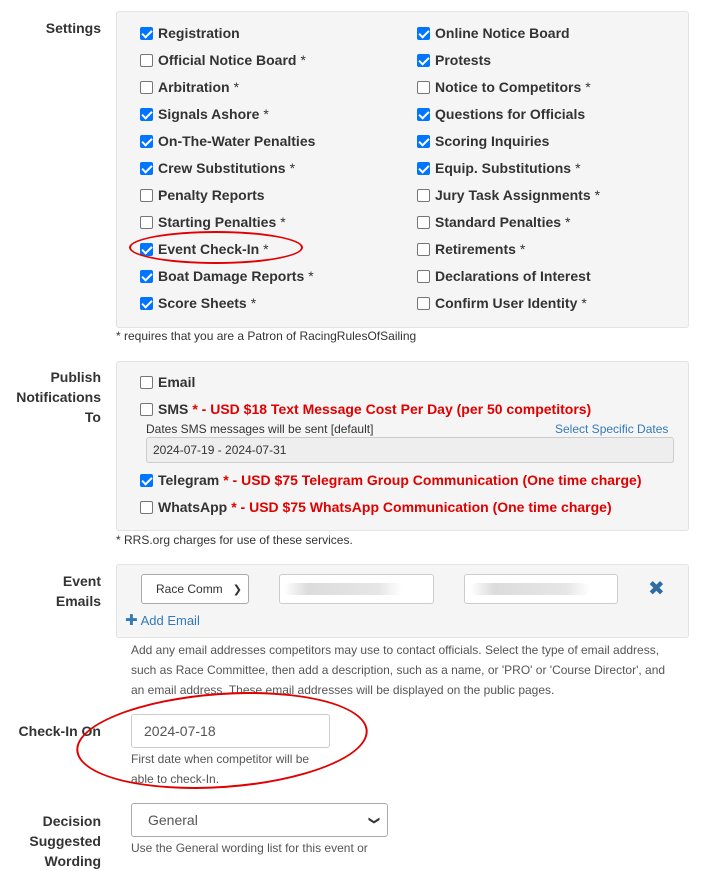 The width and height of the screenshot is (723, 871). Describe the element at coordinates (146, 382) in the screenshot. I see `email-check-box` at that location.